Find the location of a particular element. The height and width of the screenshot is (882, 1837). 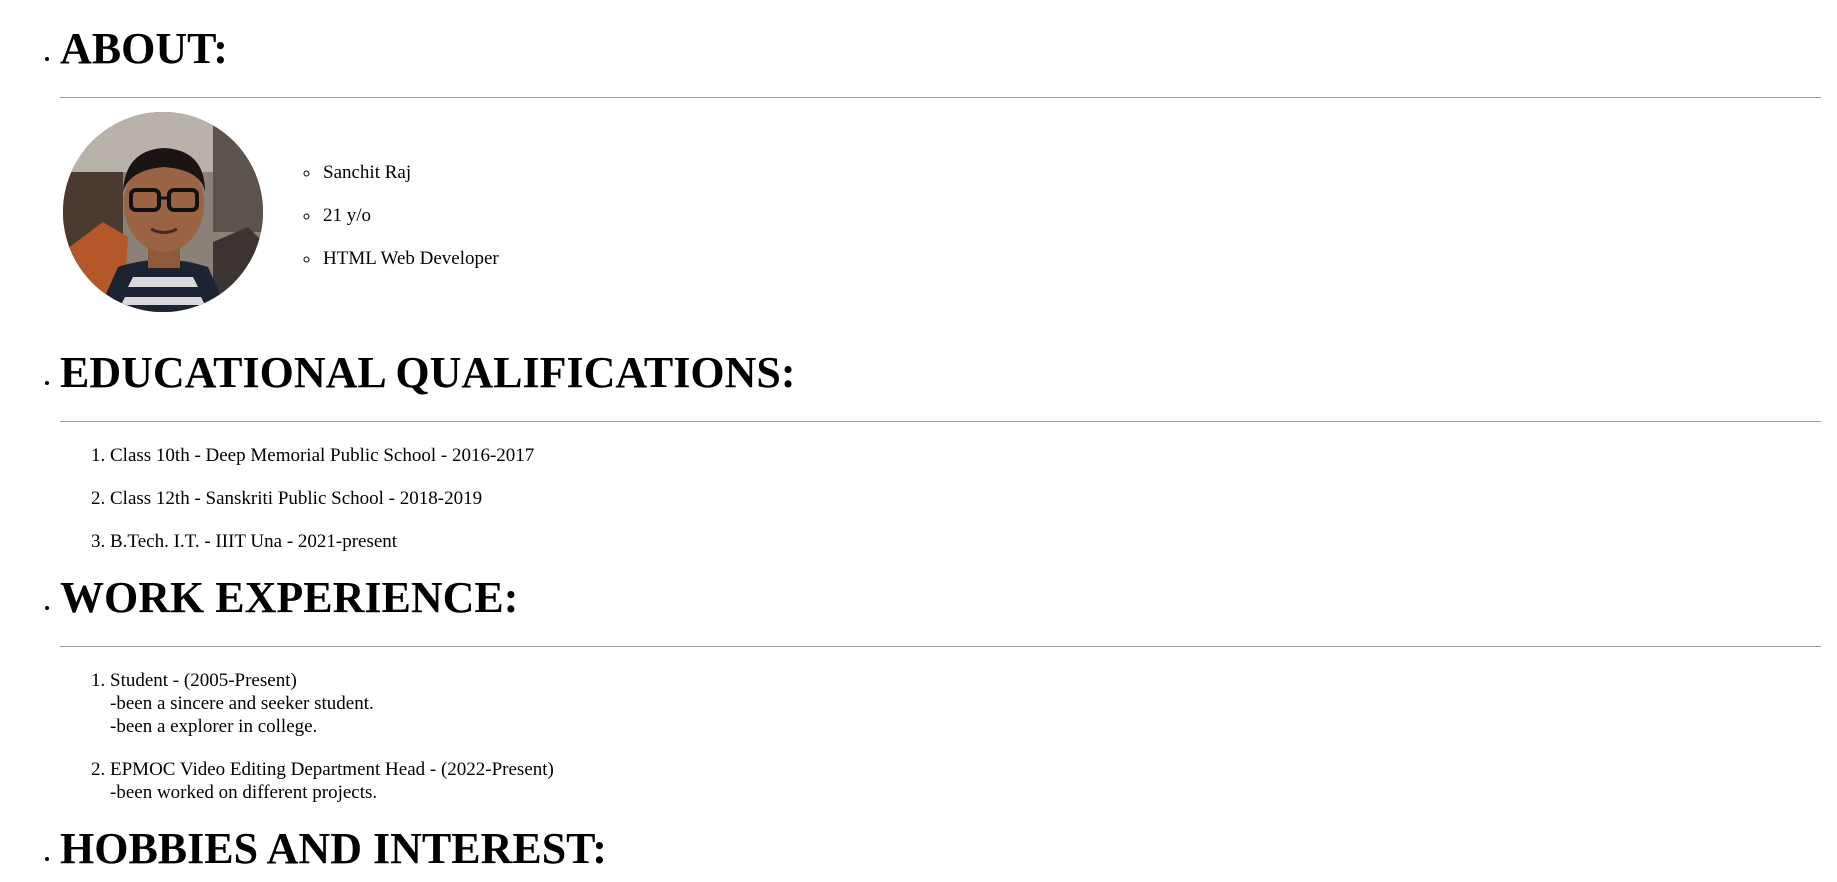

work-item-detail: -been a sincere and seeker student. is located at coordinates (242, 703).